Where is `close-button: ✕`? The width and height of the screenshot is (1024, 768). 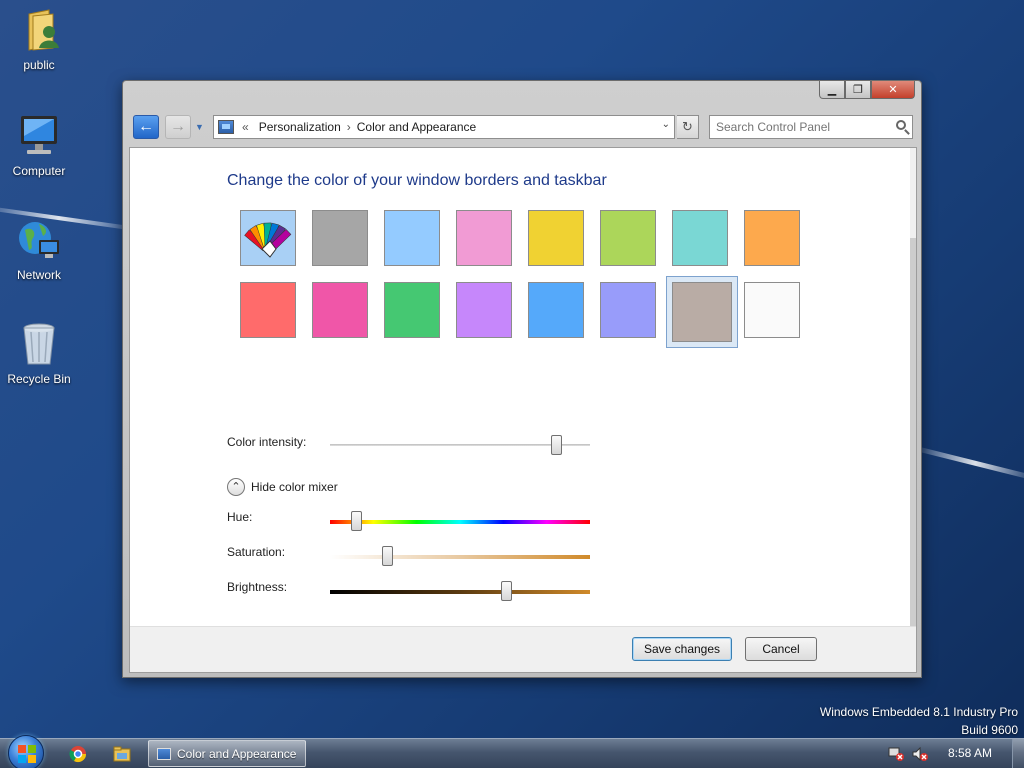
close-button: ✕ is located at coordinates (893, 90).